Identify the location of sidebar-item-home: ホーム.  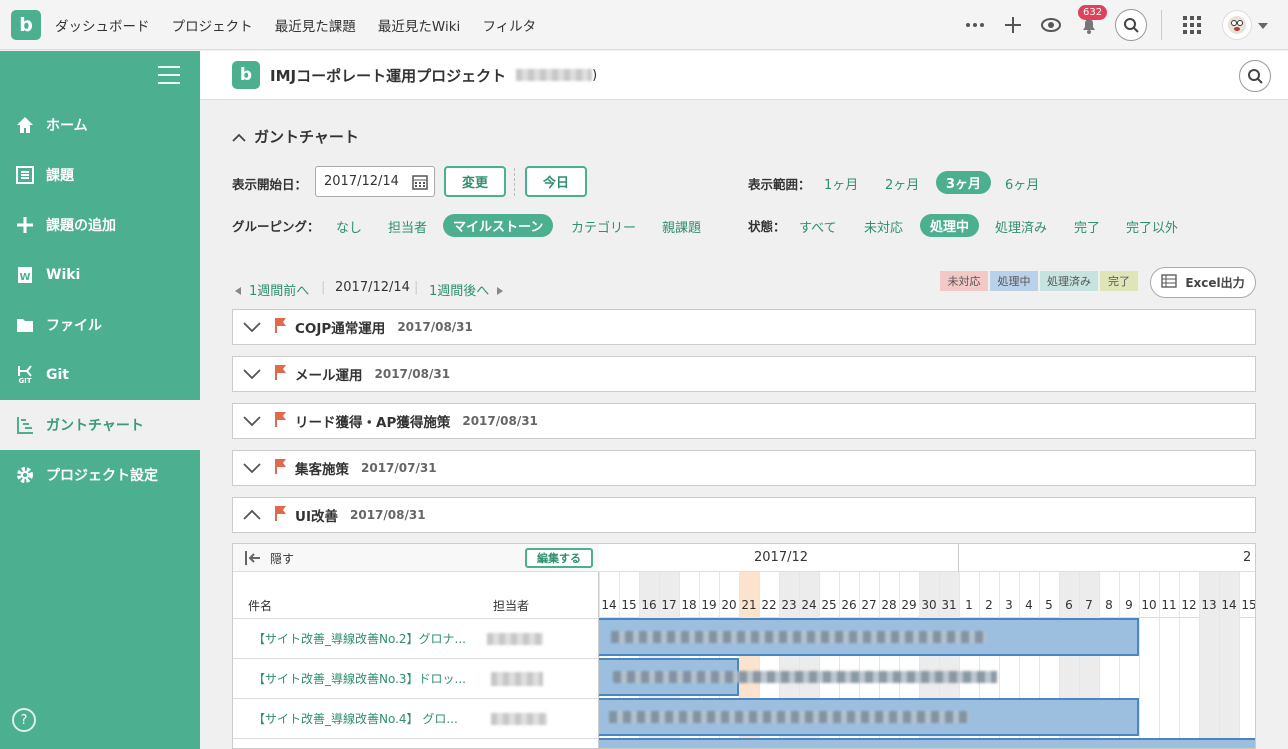
(100, 125).